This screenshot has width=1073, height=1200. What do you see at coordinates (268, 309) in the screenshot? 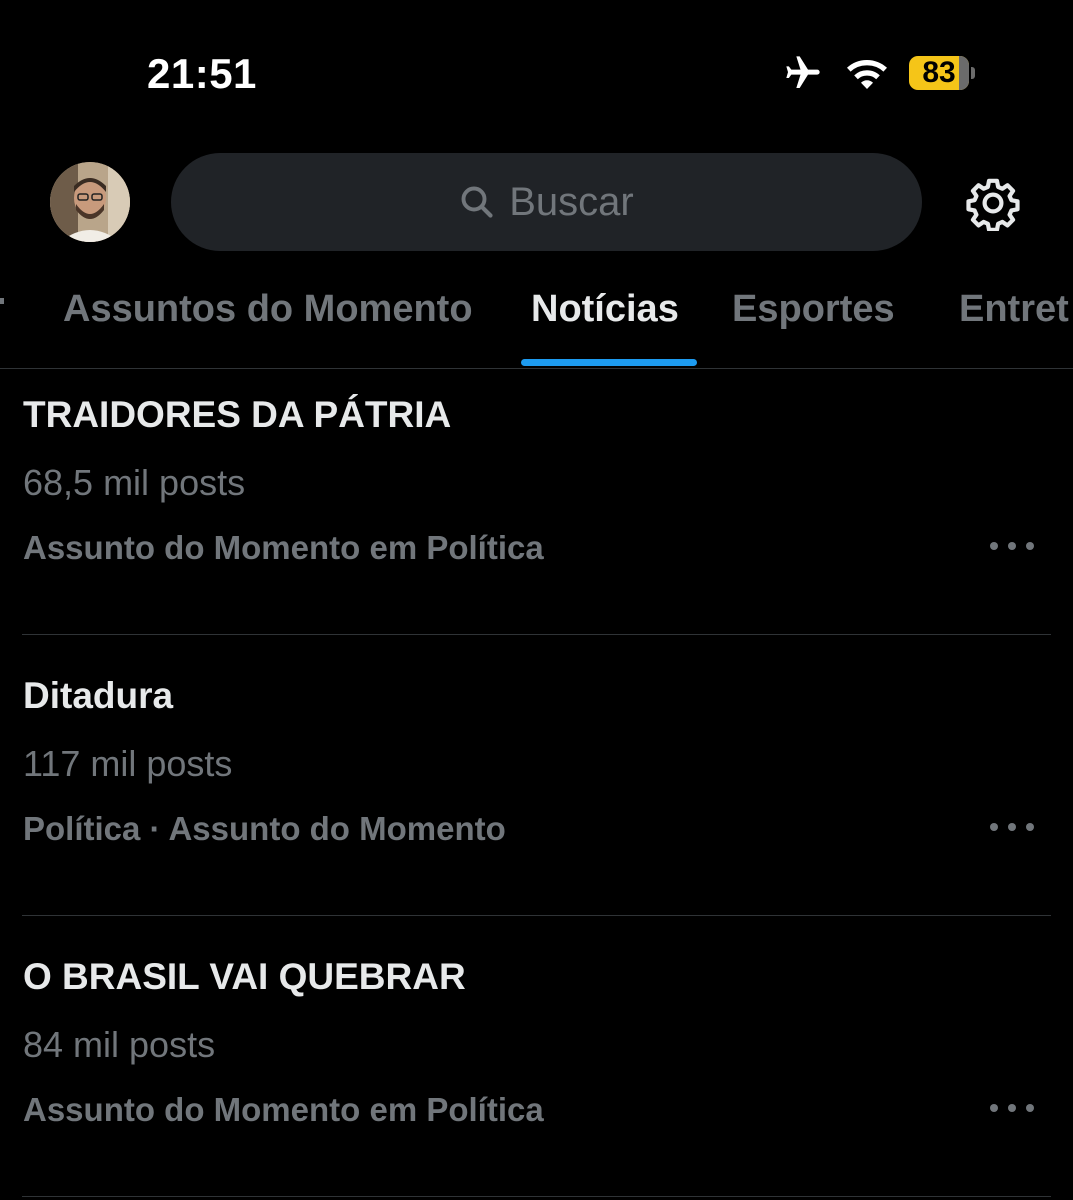
I see `tab-assuntos-do-momento: Assuntos do Momento` at bounding box center [268, 309].